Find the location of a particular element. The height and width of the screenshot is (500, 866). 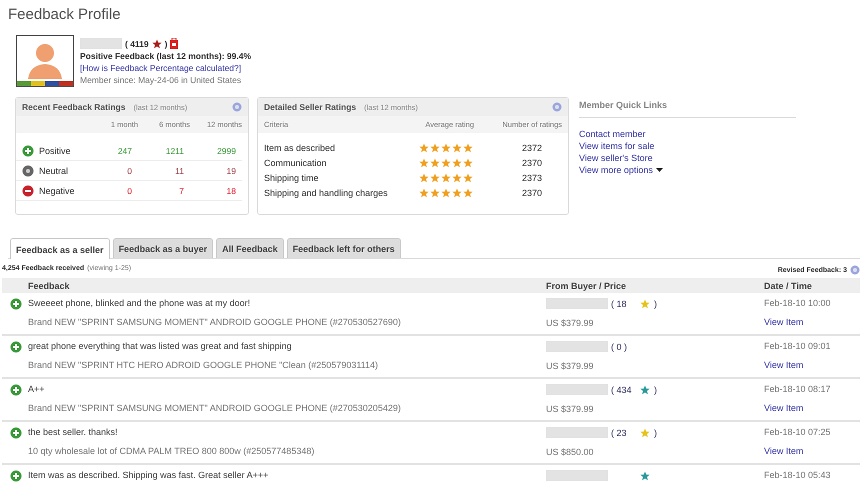

price-text: US $850.00 is located at coordinates (570, 452).